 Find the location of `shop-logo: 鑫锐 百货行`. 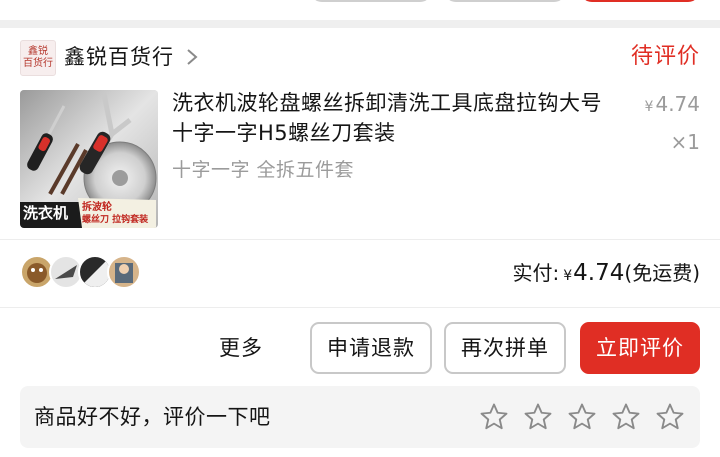

shop-logo: 鑫锐 百货行 is located at coordinates (38, 58).